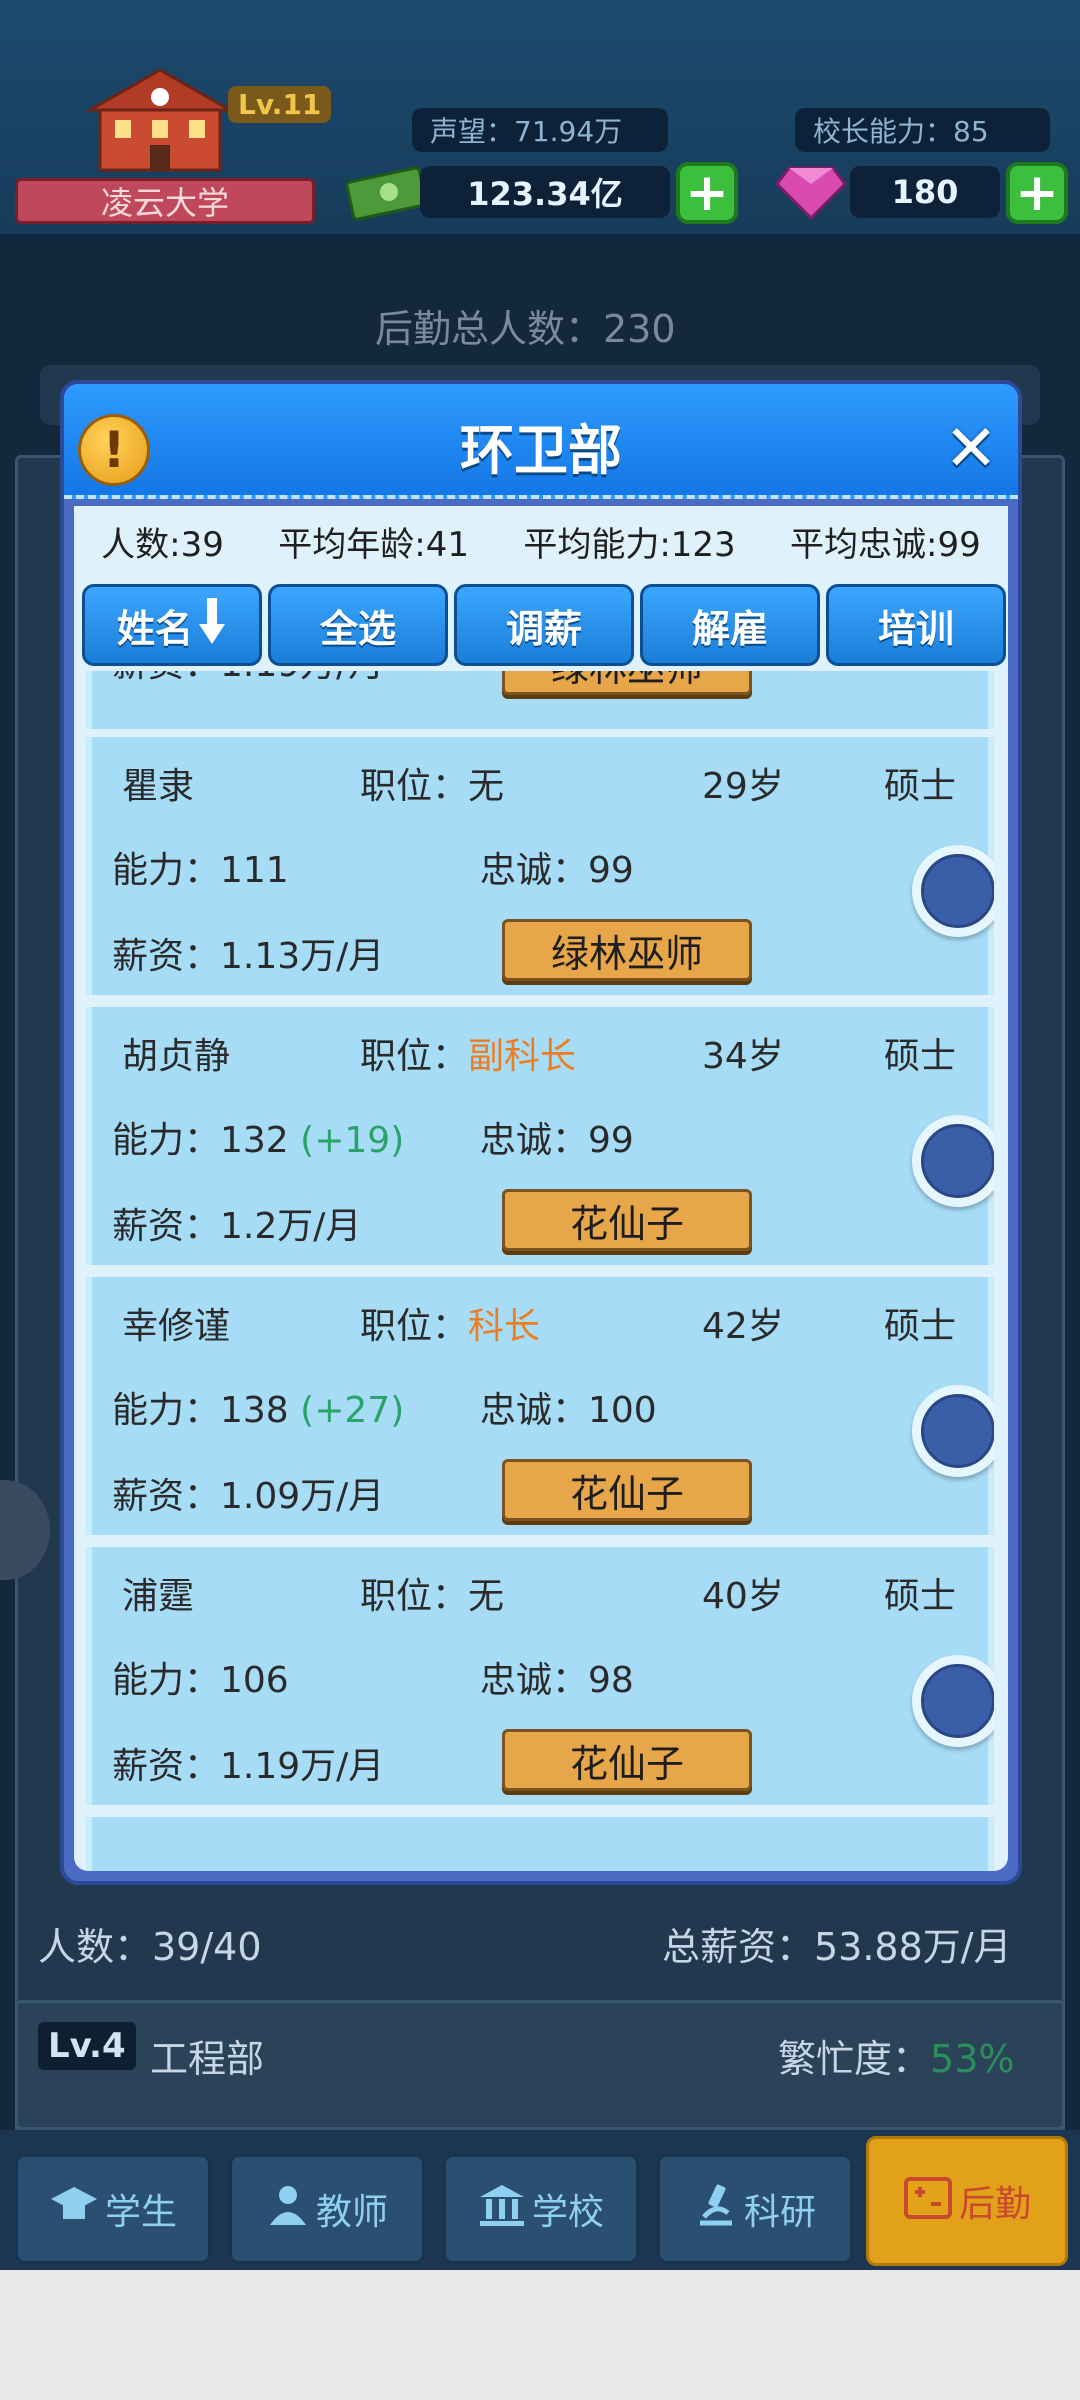  I want to click on employee-salary: 薪资：1.13万/月, so click(248, 956).